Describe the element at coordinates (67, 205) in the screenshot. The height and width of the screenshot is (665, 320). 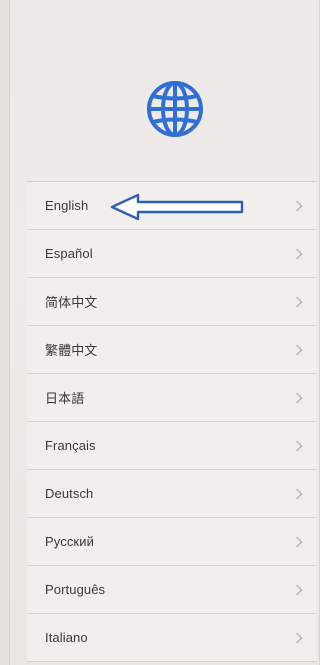
I see `language-label: English` at that location.